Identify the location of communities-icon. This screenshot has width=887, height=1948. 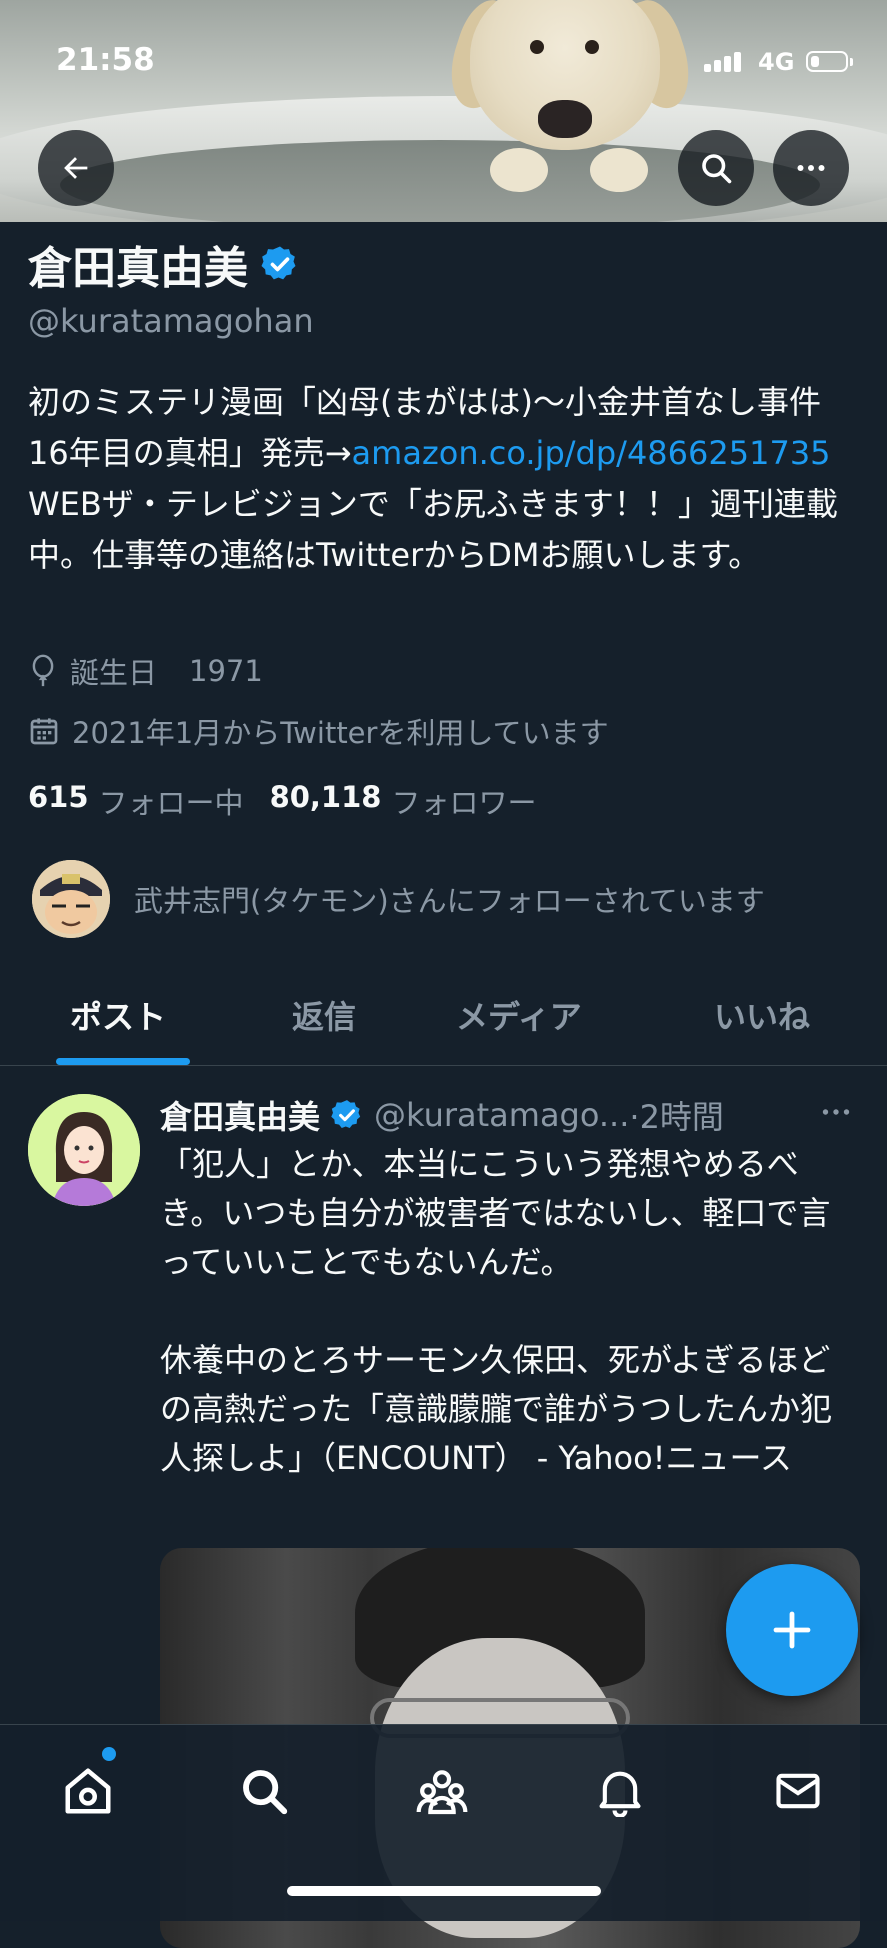
(442, 1792).